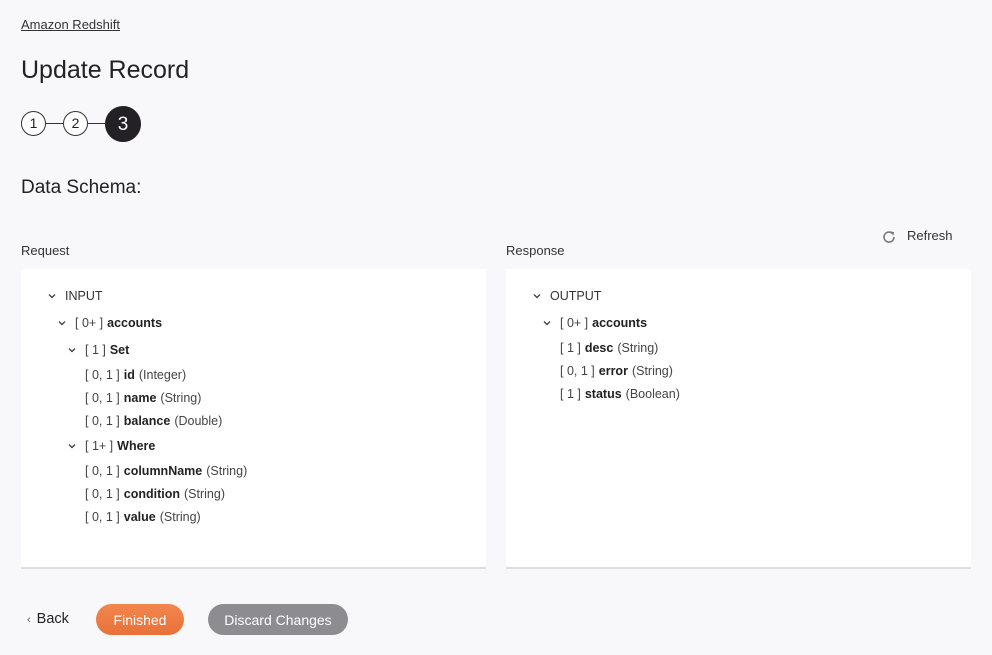  I want to click on tree-node-where: [ 1+ ] Where, so click(113, 446).